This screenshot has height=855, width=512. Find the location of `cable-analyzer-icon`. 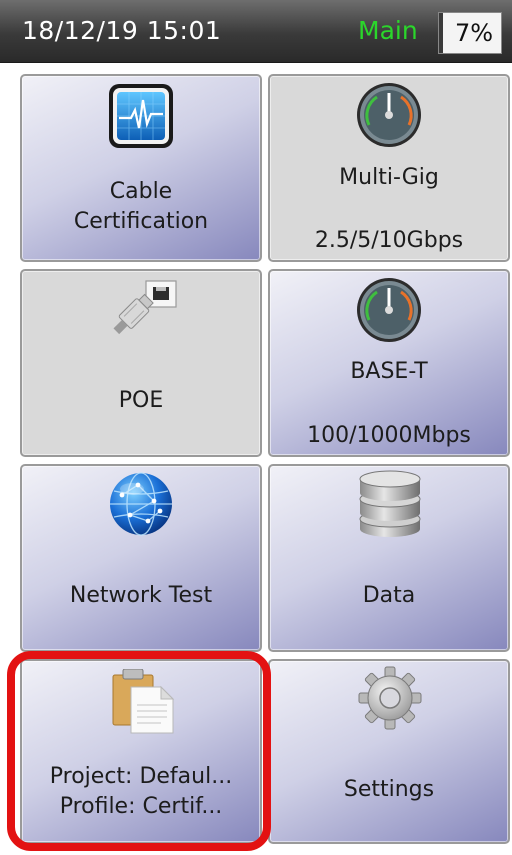

cable-analyzer-icon is located at coordinates (141, 116).